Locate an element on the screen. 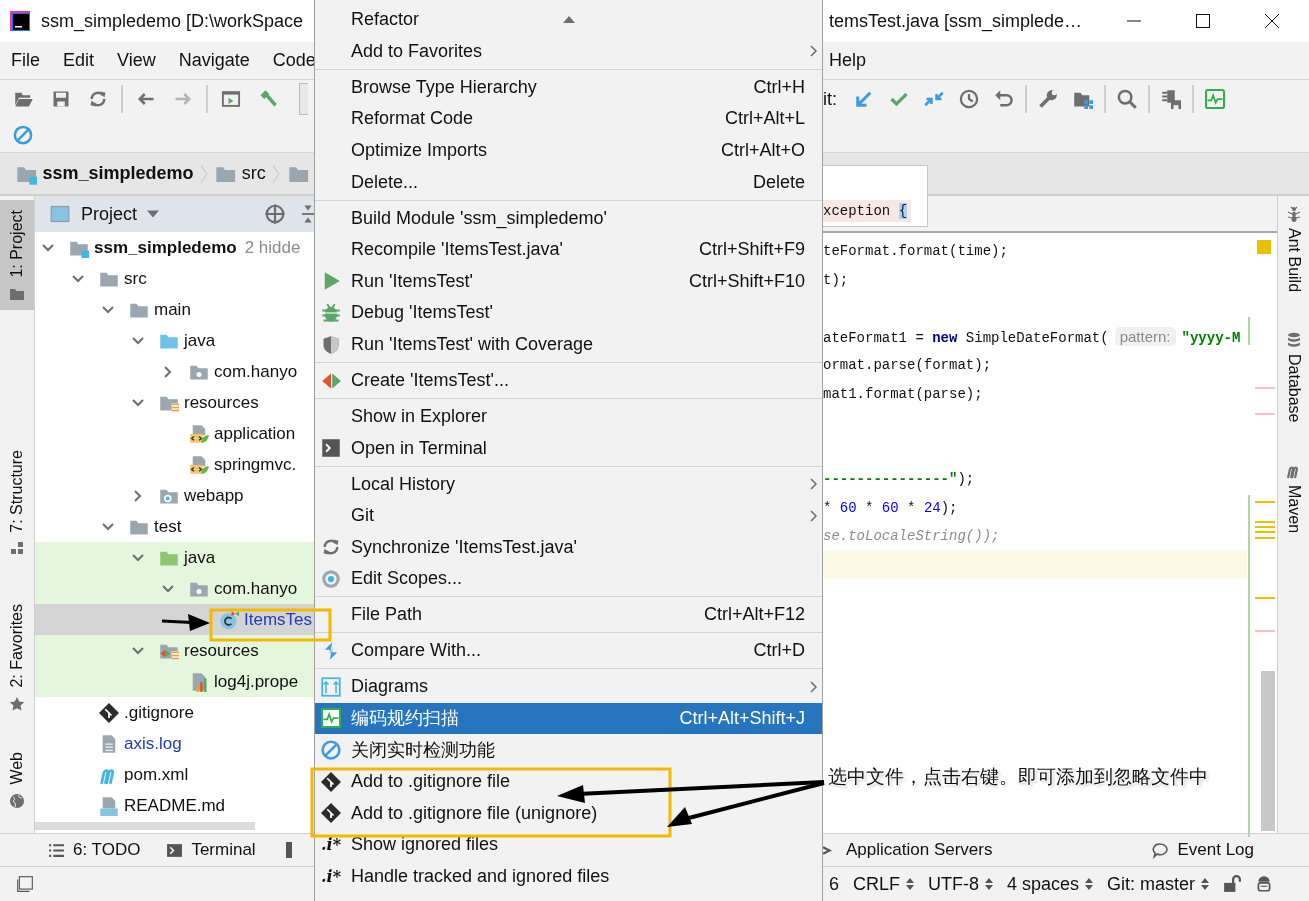 Image resolution: width=1309 pixels, height=901 pixels. menu-bar-item: Edit is located at coordinates (79, 60).